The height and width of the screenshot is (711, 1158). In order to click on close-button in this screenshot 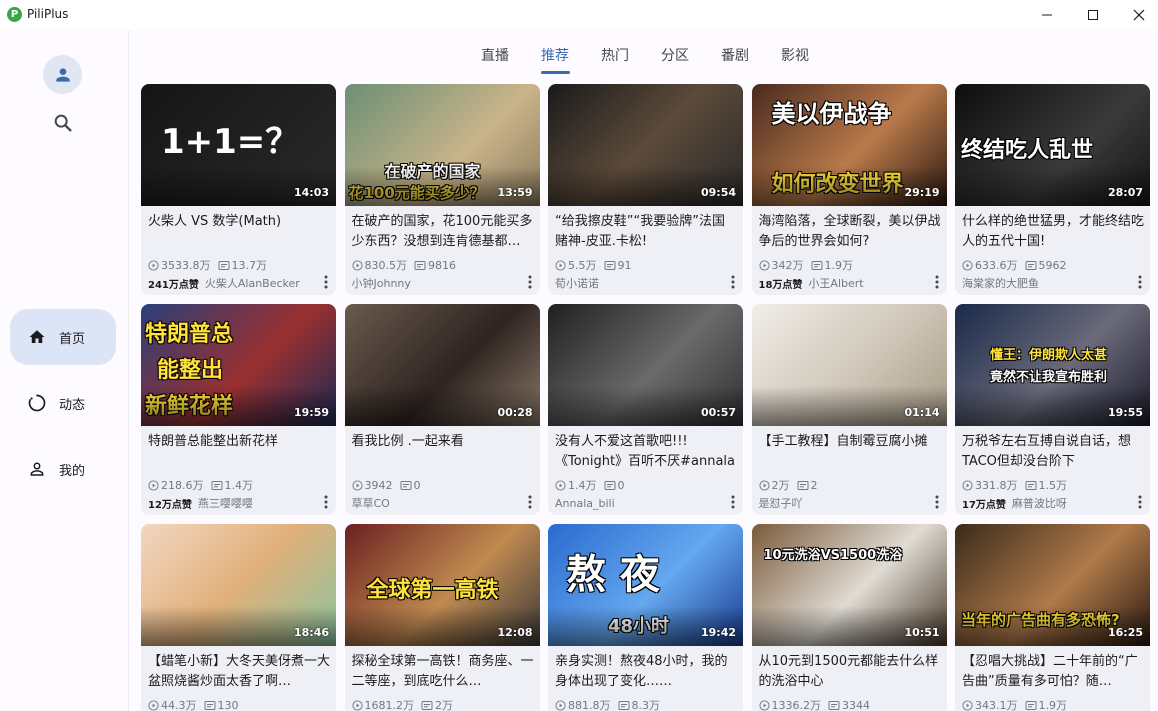, I will do `click(1137, 15)`.